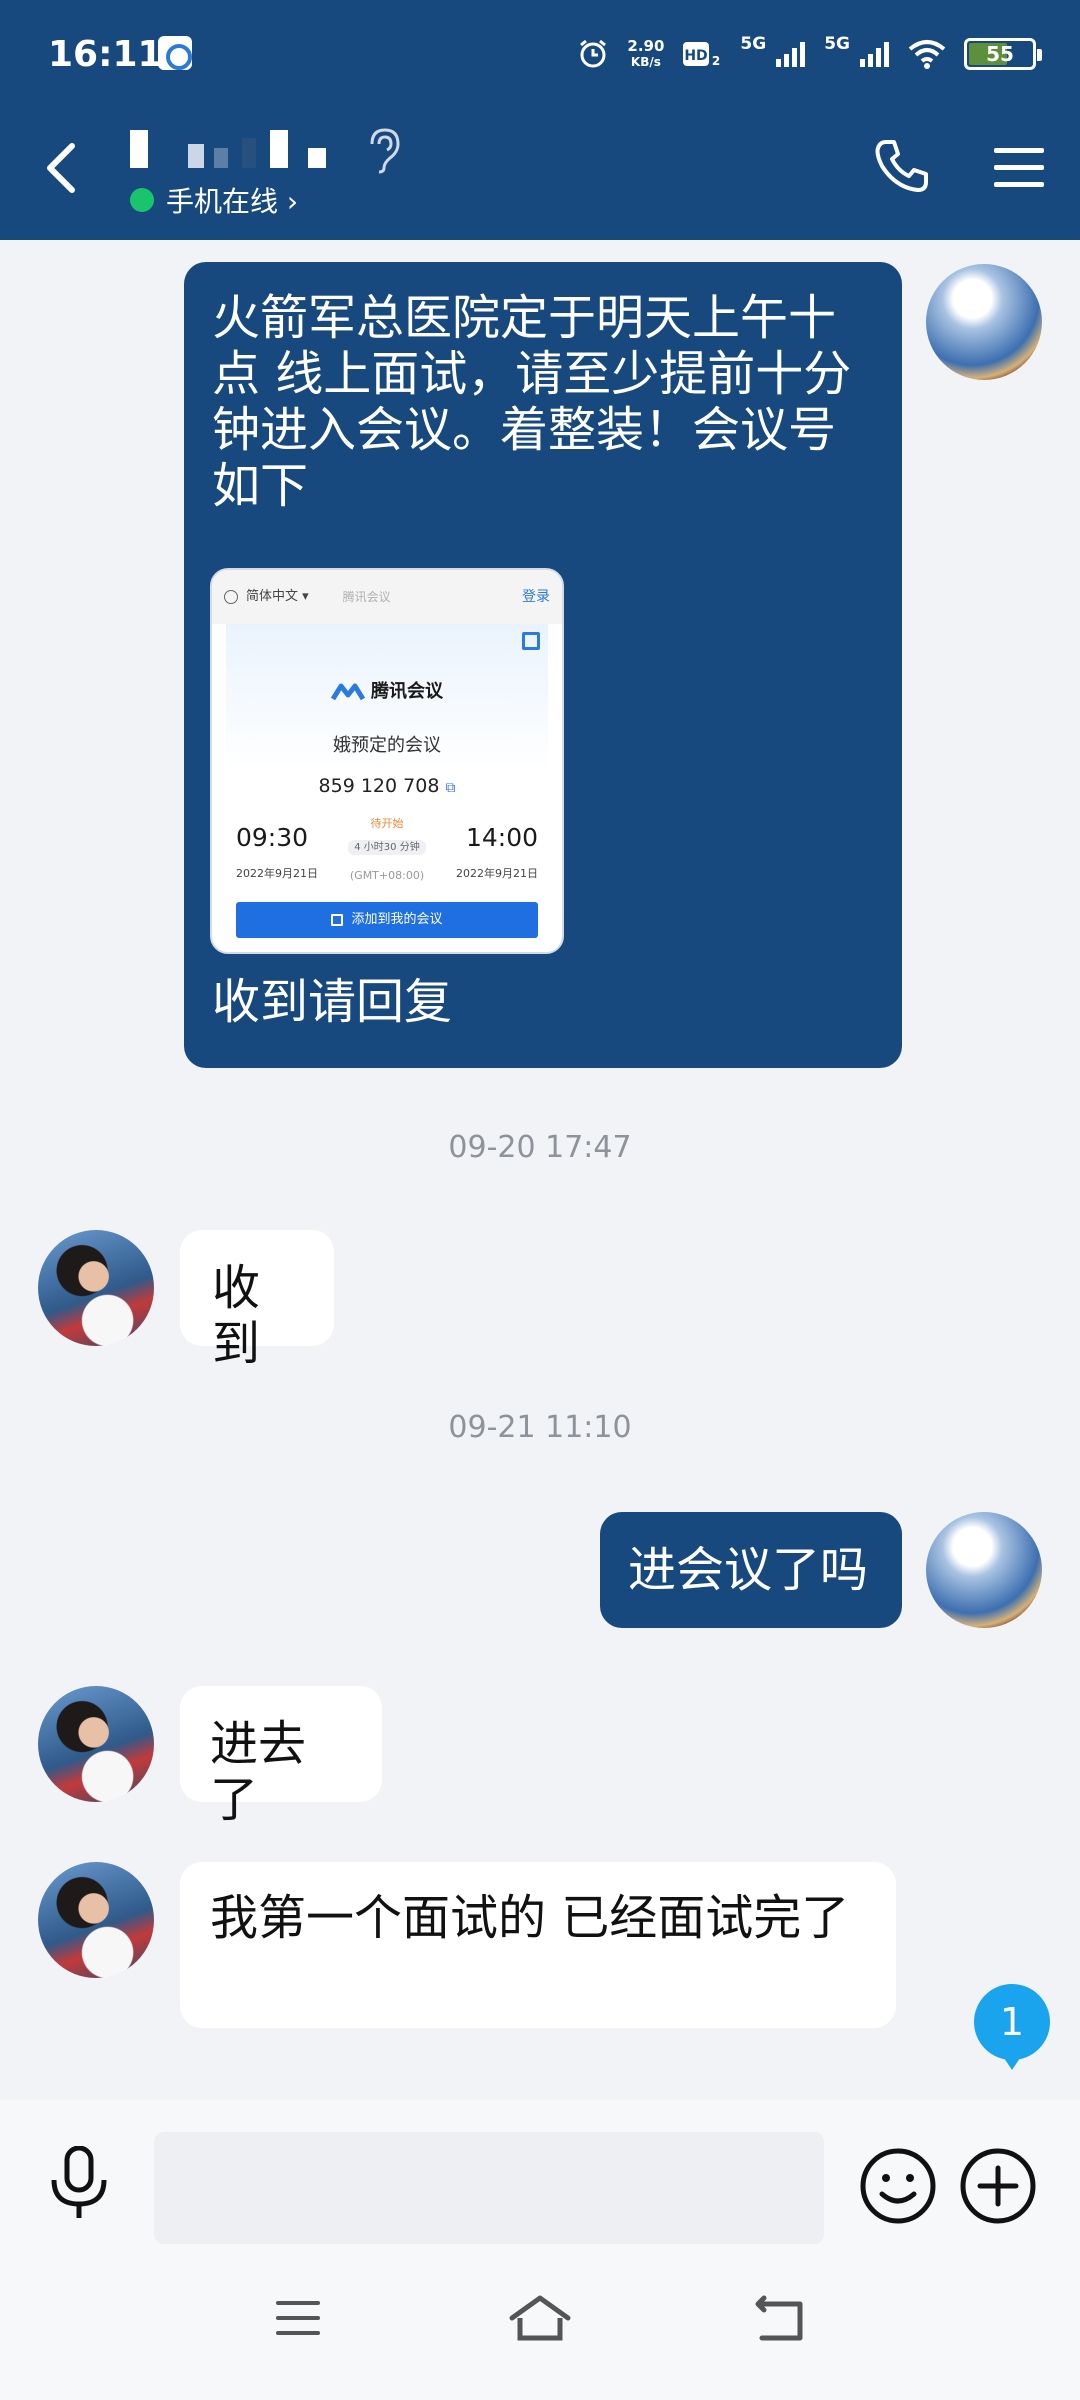 The image size is (1080, 2400). I want to click on nav-back-button, so click(780, 2320).